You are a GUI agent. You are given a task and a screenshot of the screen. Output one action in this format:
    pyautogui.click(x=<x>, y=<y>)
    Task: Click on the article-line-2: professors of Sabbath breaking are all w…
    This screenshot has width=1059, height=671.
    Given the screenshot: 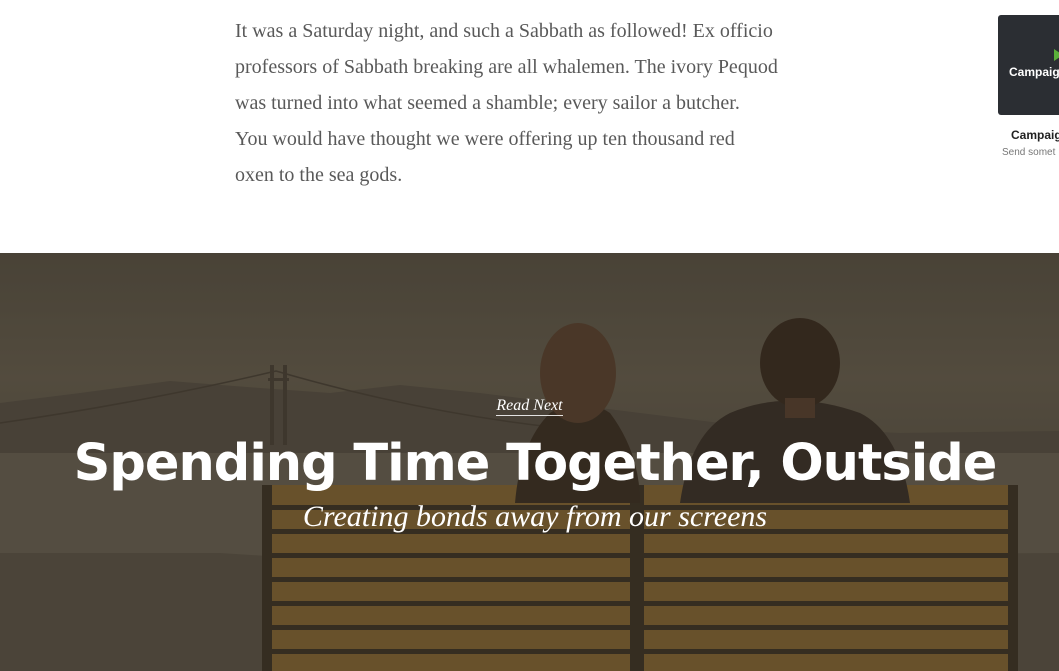 What is the action you would take?
    pyautogui.click(x=506, y=67)
    